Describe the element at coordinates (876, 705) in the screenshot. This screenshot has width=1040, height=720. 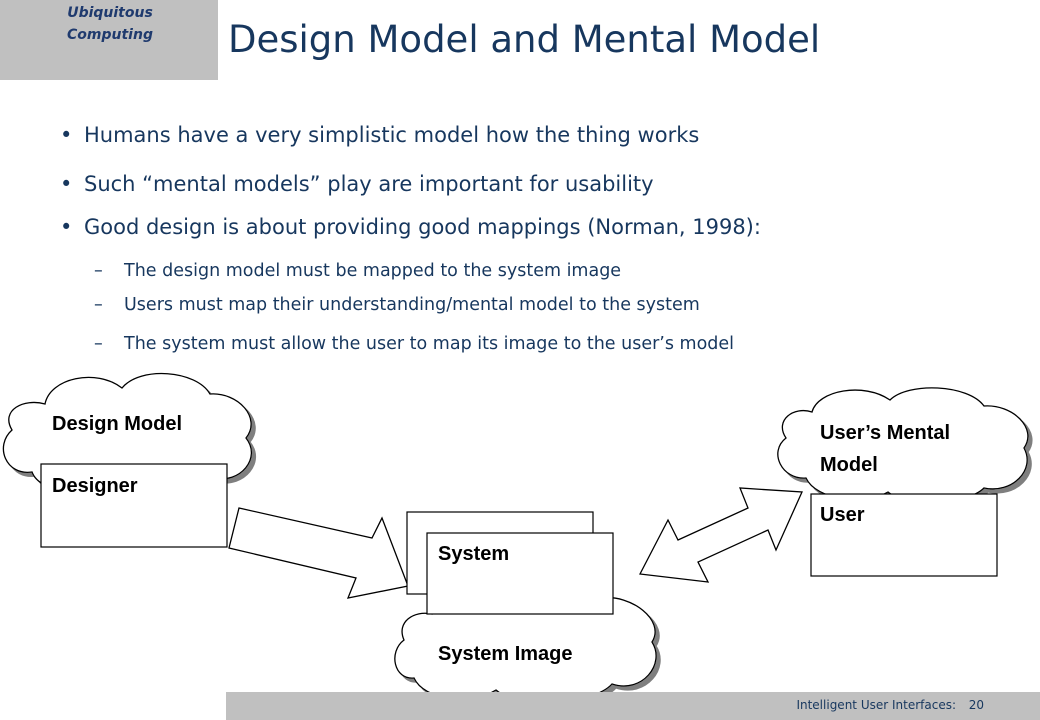
I see `footer-course: Intelligent User Interfaces:` at that location.